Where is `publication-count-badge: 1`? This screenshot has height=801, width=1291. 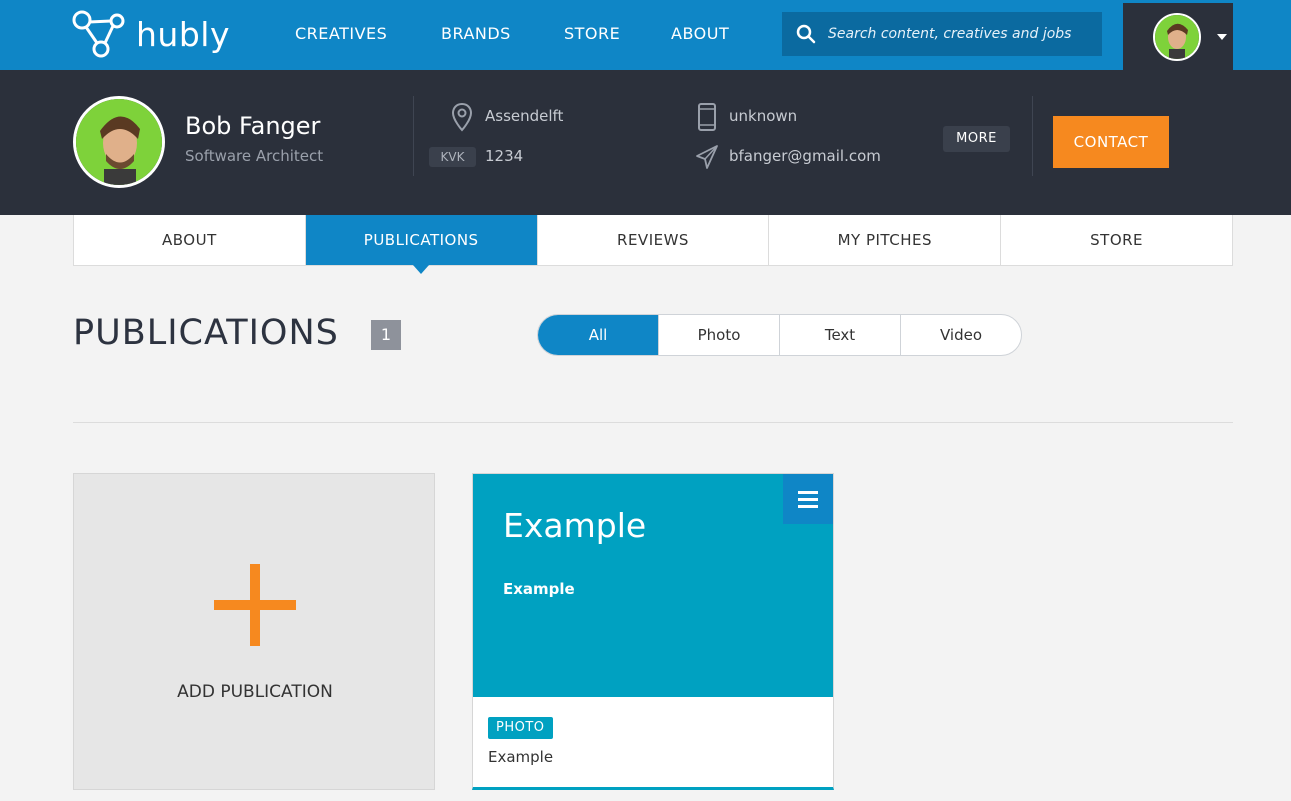
publication-count-badge: 1 is located at coordinates (386, 335).